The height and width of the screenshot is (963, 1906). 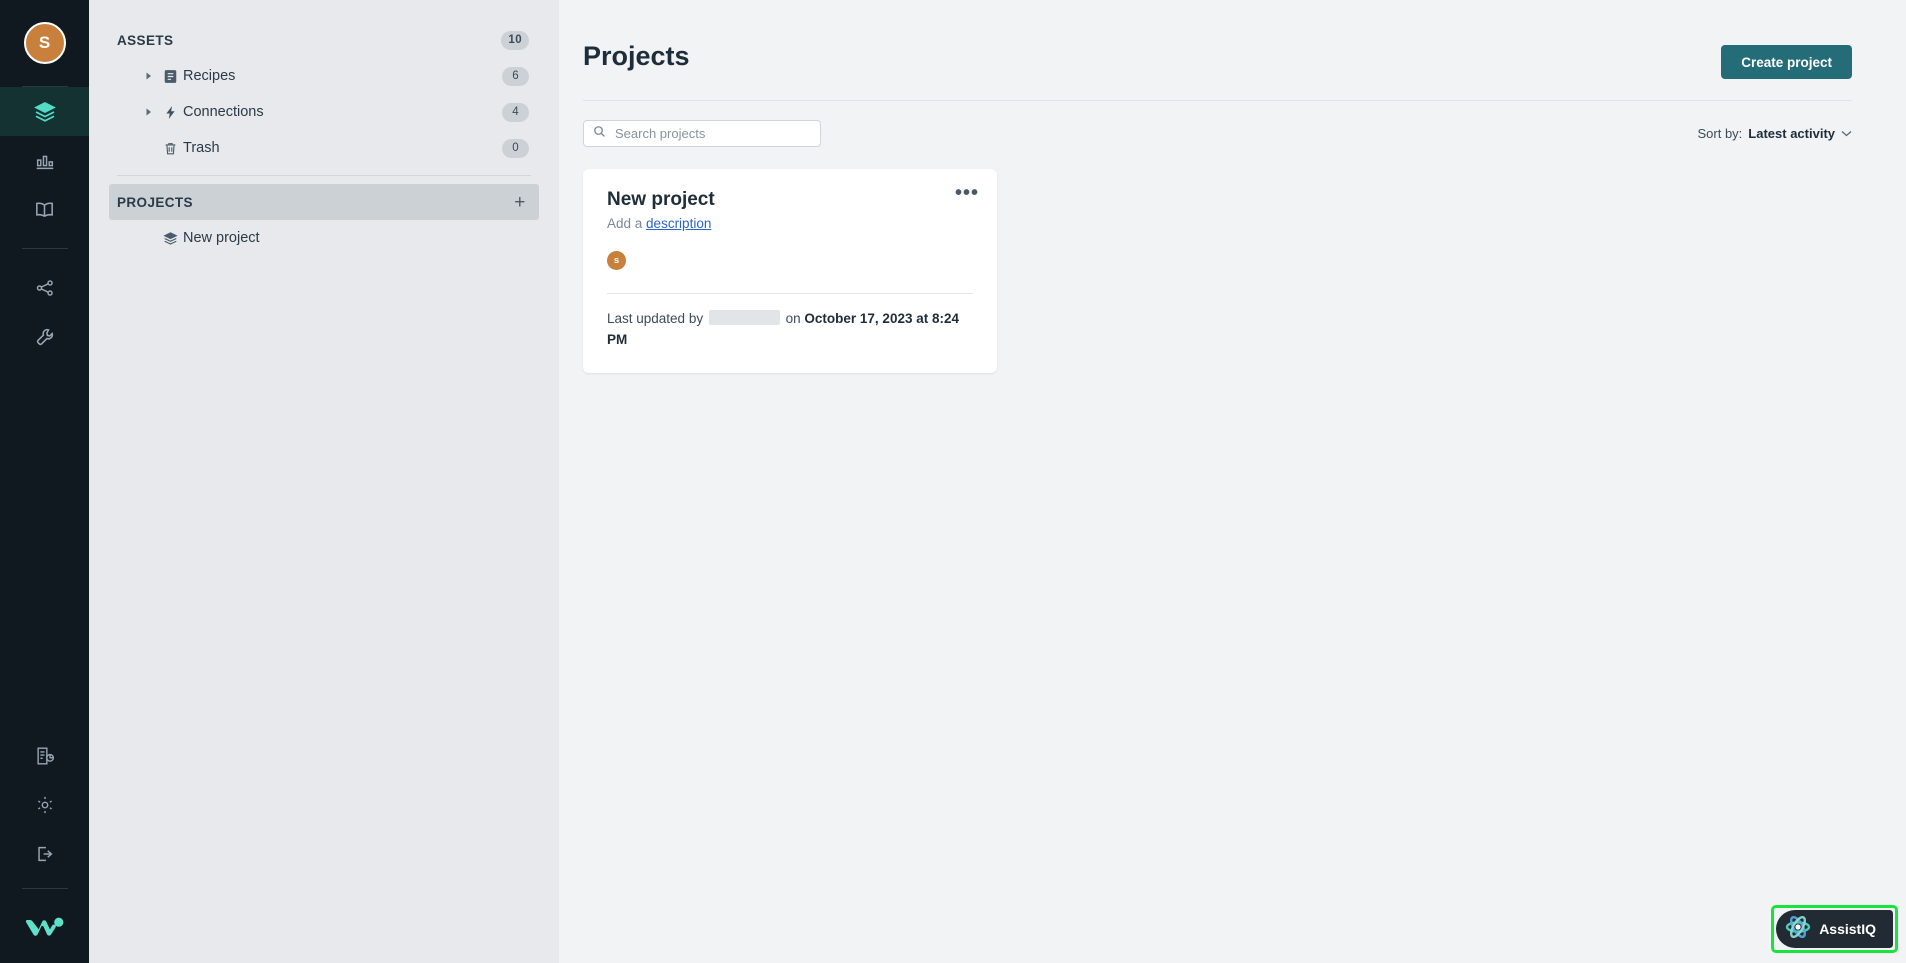 What do you see at coordinates (324, 238) in the screenshot?
I see `tree-item-new-project: New project` at bounding box center [324, 238].